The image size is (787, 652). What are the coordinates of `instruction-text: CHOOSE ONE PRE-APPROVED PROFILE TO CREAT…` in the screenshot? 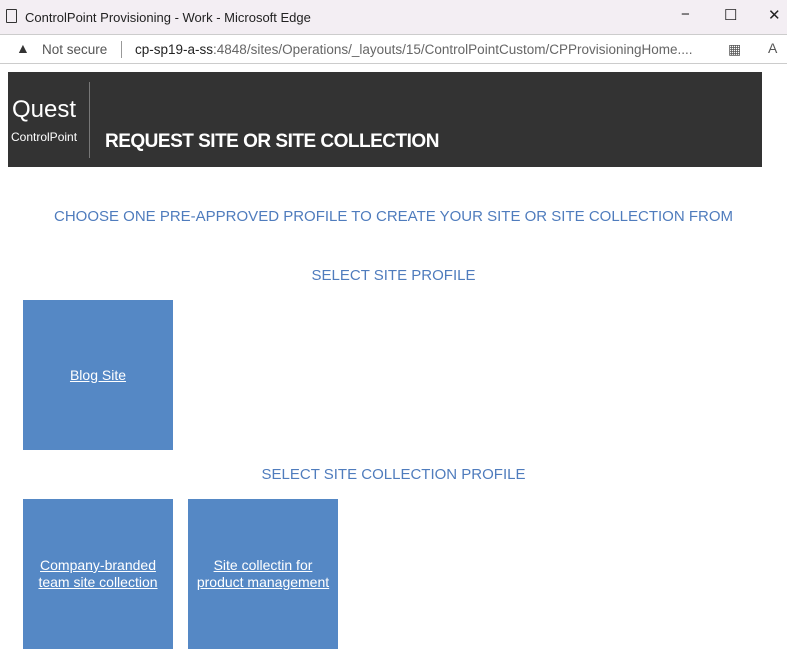 It's located at (393, 216).